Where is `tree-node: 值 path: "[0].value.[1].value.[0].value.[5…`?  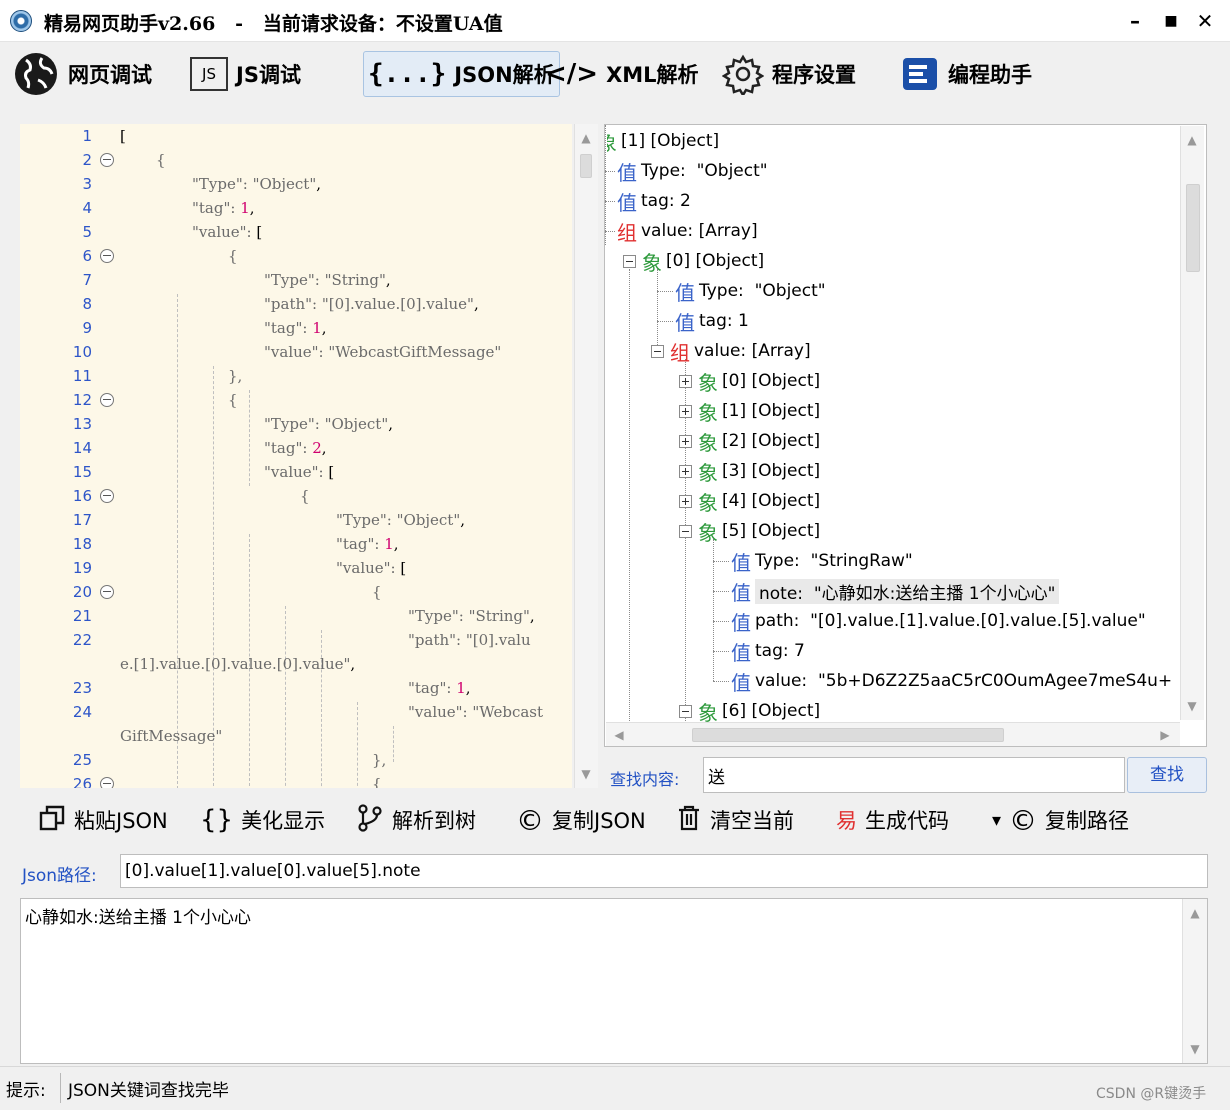
tree-node: 值 path: "[0].value.[1].value.[0].value.[5… is located at coordinates (938, 621).